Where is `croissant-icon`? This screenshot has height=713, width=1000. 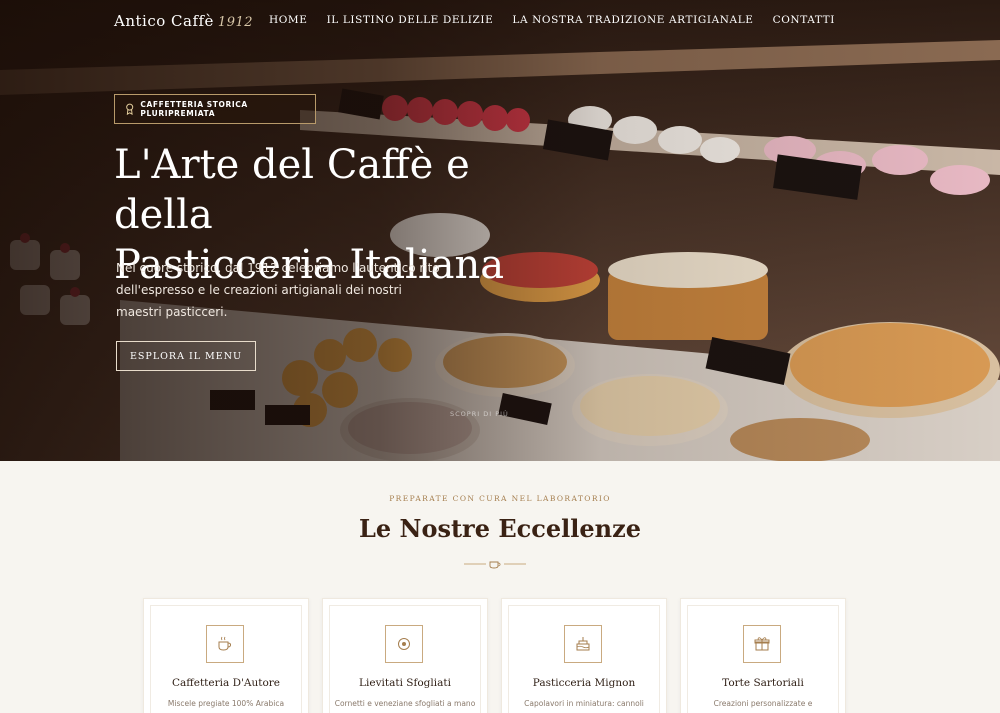 croissant-icon is located at coordinates (404, 644).